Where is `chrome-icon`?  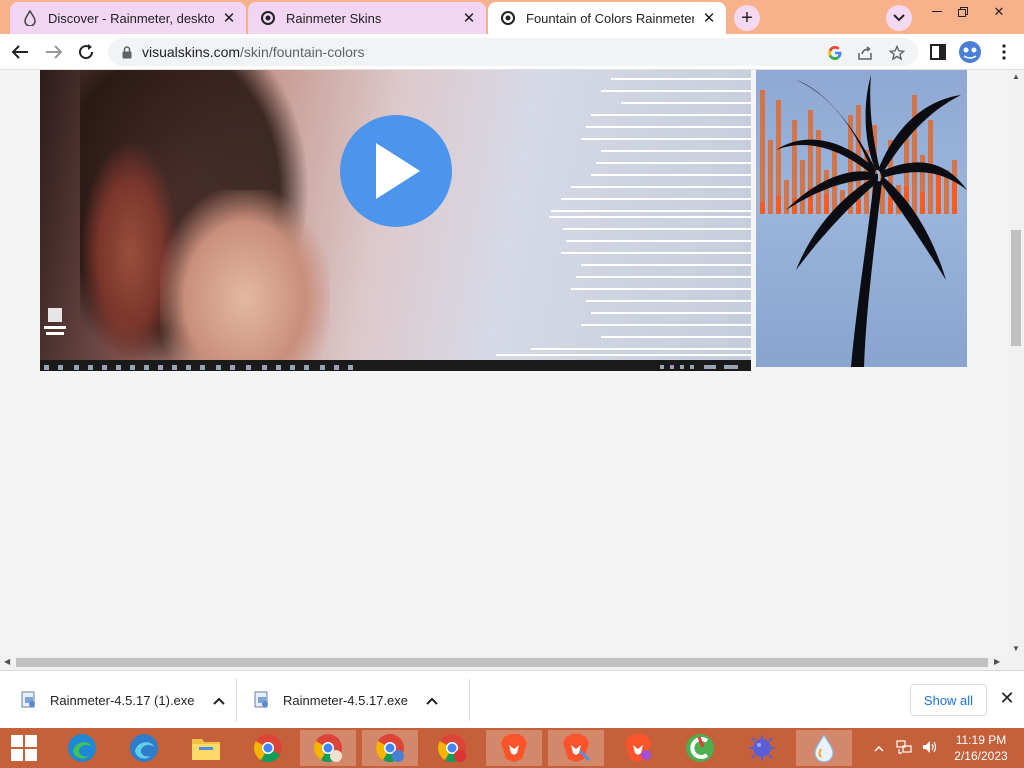
chrome-icon is located at coordinates (268, 748).